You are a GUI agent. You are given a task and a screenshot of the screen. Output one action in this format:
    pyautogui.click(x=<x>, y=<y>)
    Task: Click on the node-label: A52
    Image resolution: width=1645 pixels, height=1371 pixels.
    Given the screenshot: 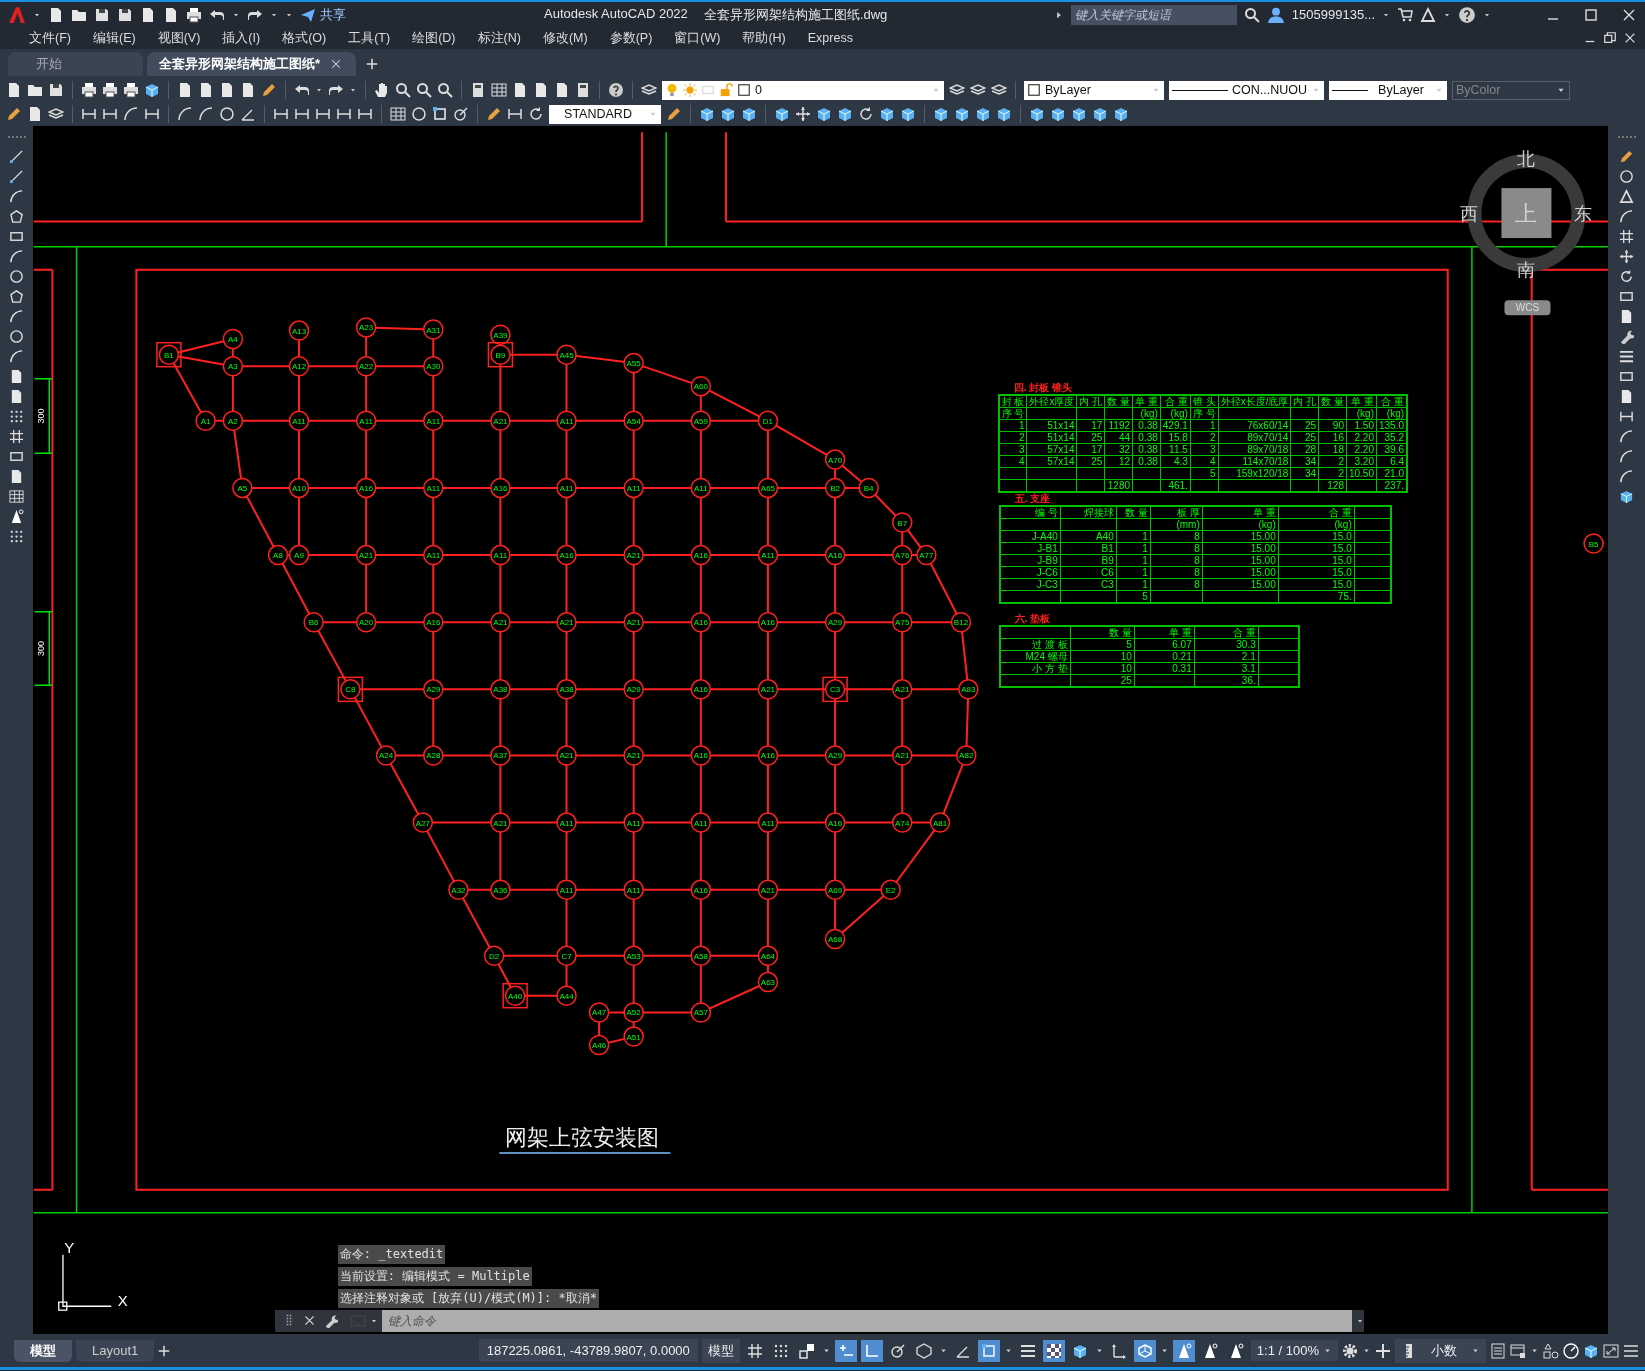 What is the action you would take?
    pyautogui.click(x=633, y=1013)
    